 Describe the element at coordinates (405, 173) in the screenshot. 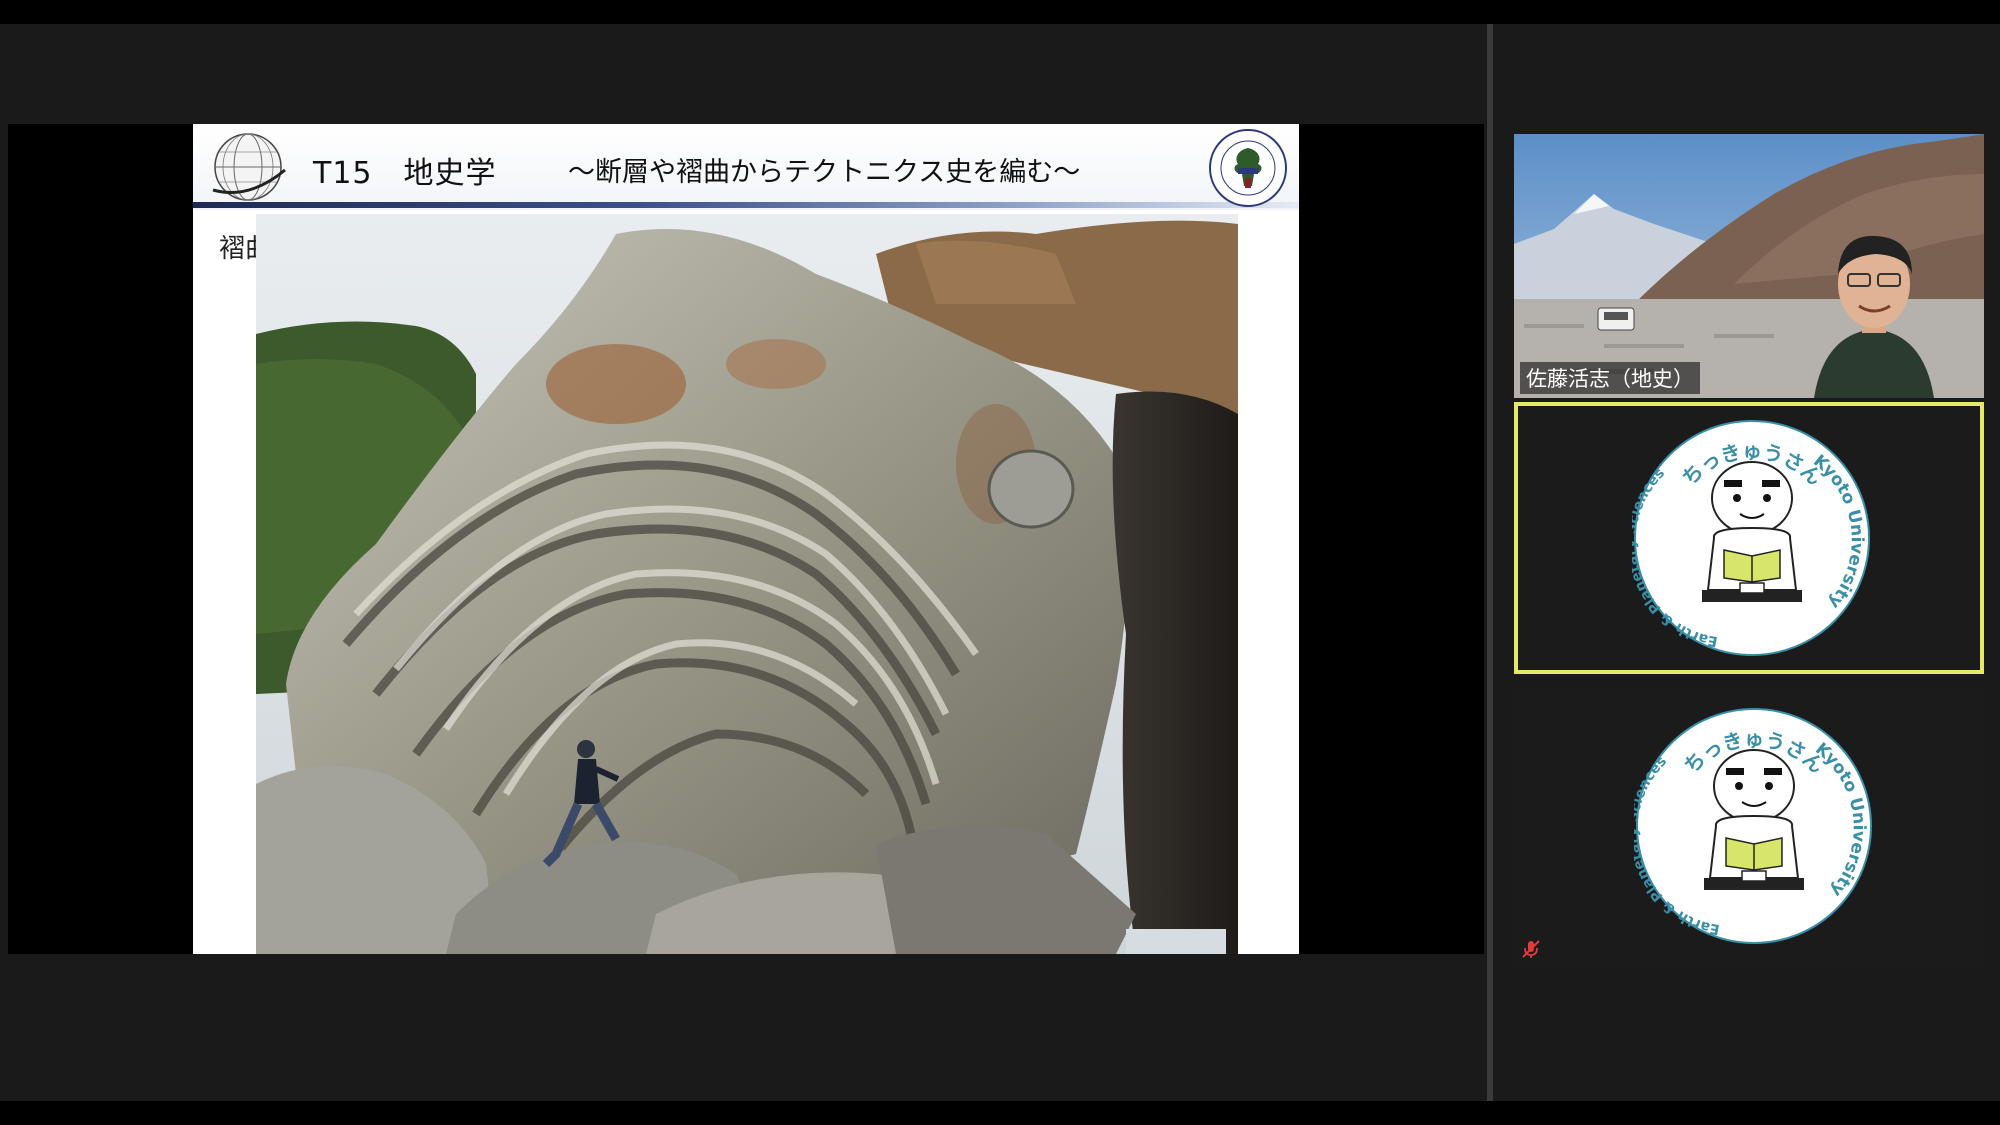

I see `slide-title: T15 地史学` at that location.